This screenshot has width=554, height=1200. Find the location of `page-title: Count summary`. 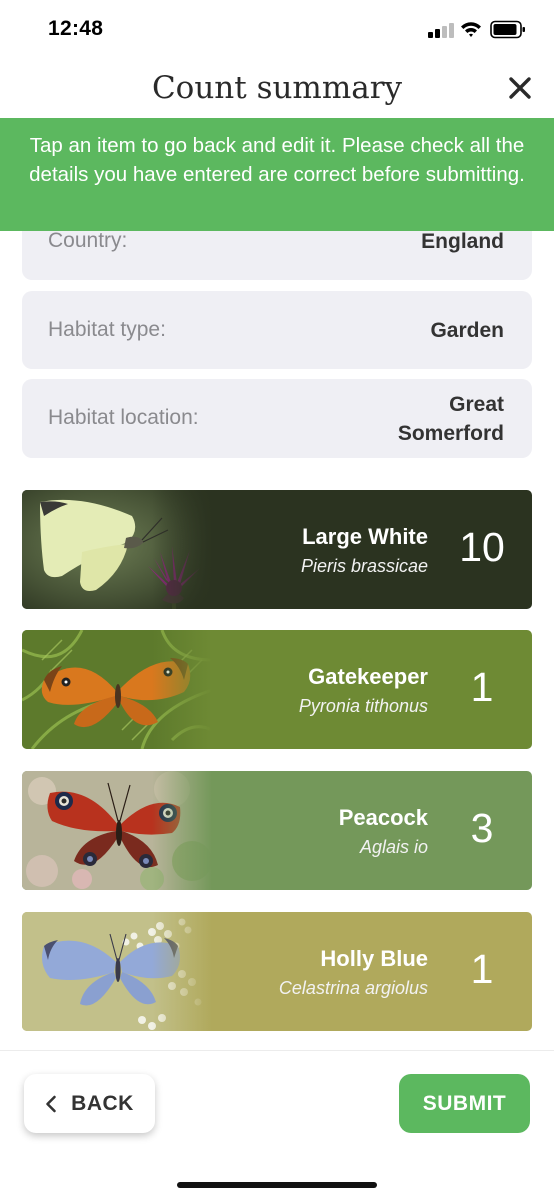

page-title: Count summary is located at coordinates (277, 88).